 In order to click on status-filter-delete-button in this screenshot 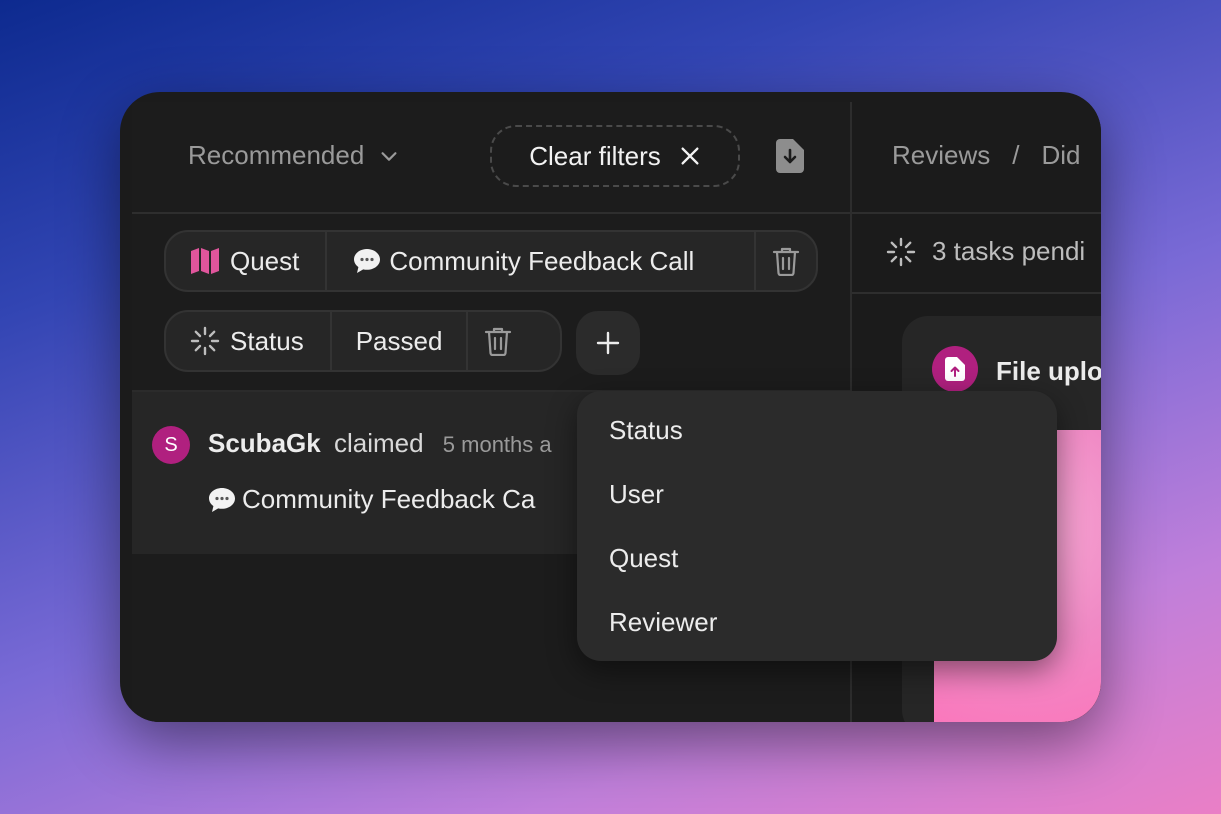, I will do `click(498, 341)`.